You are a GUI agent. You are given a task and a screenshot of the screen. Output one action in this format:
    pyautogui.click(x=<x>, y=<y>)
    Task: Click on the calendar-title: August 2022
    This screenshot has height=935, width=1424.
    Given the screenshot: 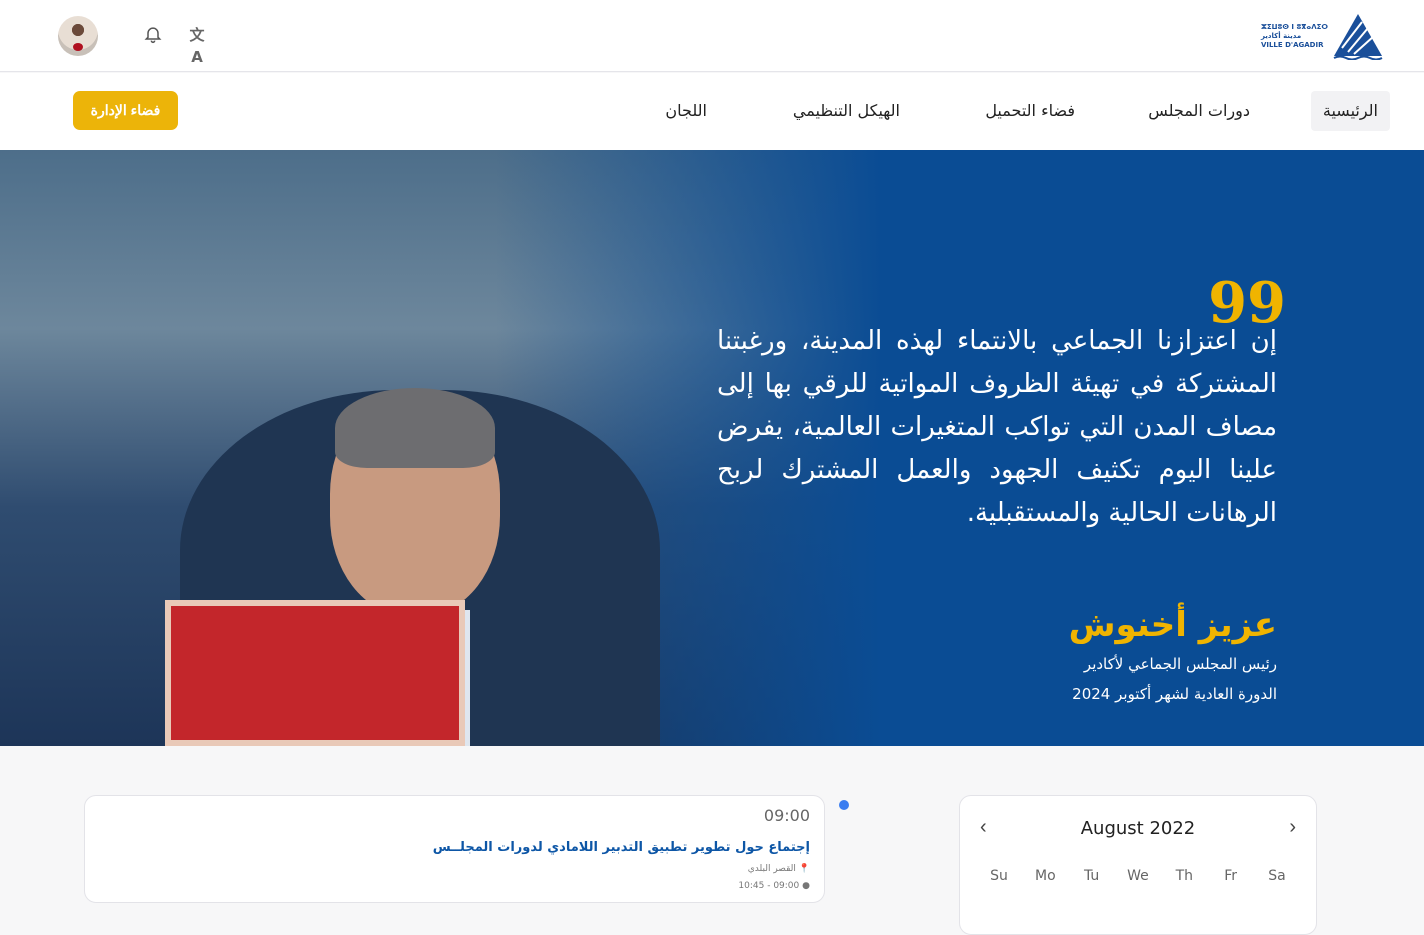 What is the action you would take?
    pyautogui.click(x=1138, y=828)
    